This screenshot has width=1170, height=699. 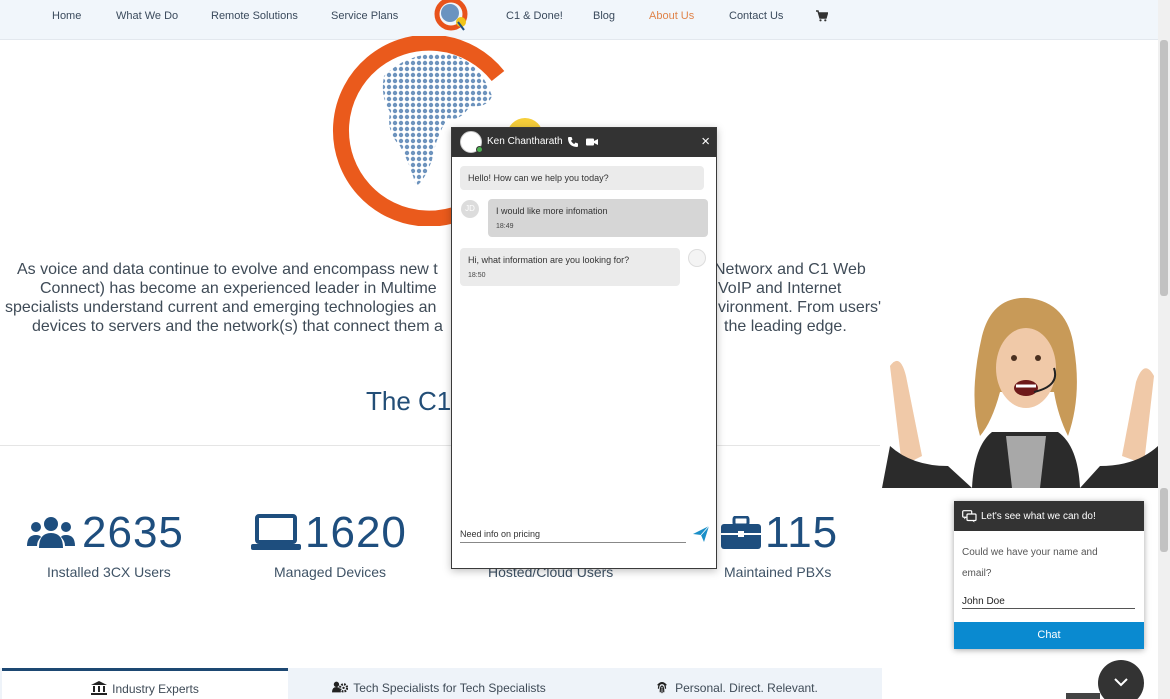 I want to click on message-time: 18:50, so click(x=477, y=275).